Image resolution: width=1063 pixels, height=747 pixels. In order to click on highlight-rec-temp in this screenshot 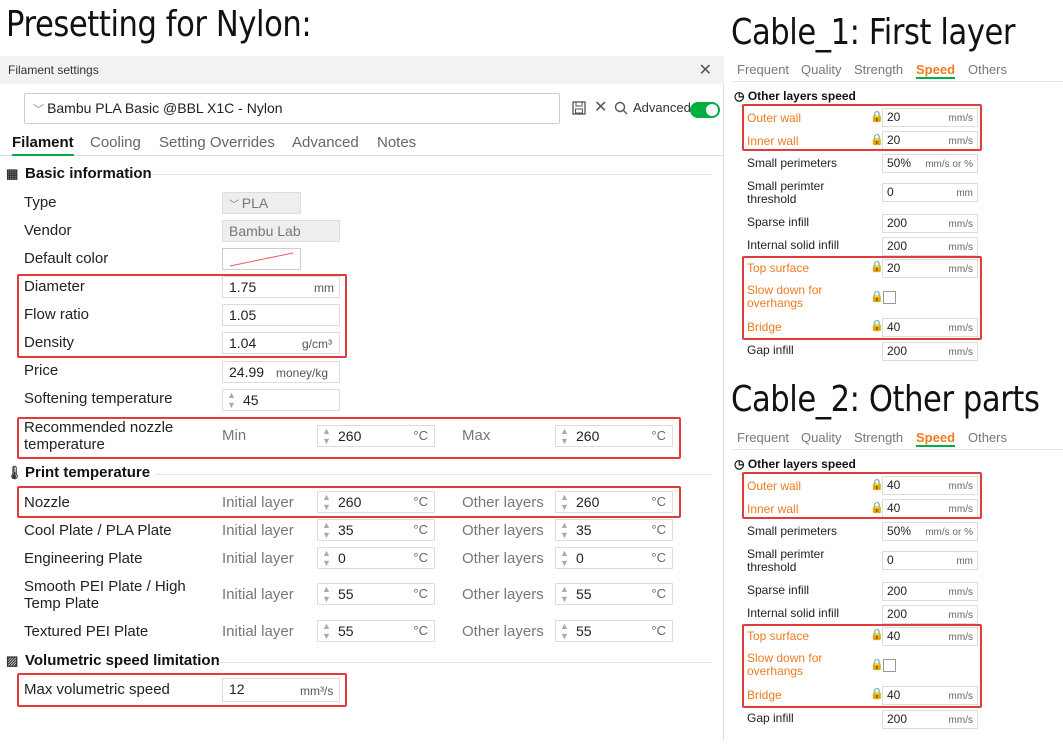, I will do `click(349, 438)`.